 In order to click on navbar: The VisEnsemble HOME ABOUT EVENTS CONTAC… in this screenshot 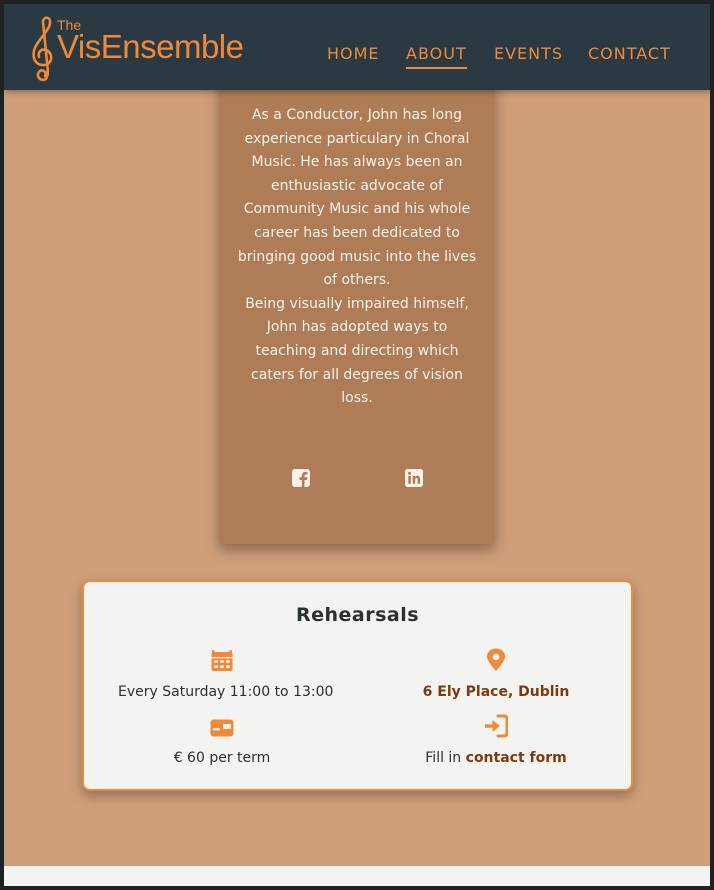, I will do `click(357, 47)`.